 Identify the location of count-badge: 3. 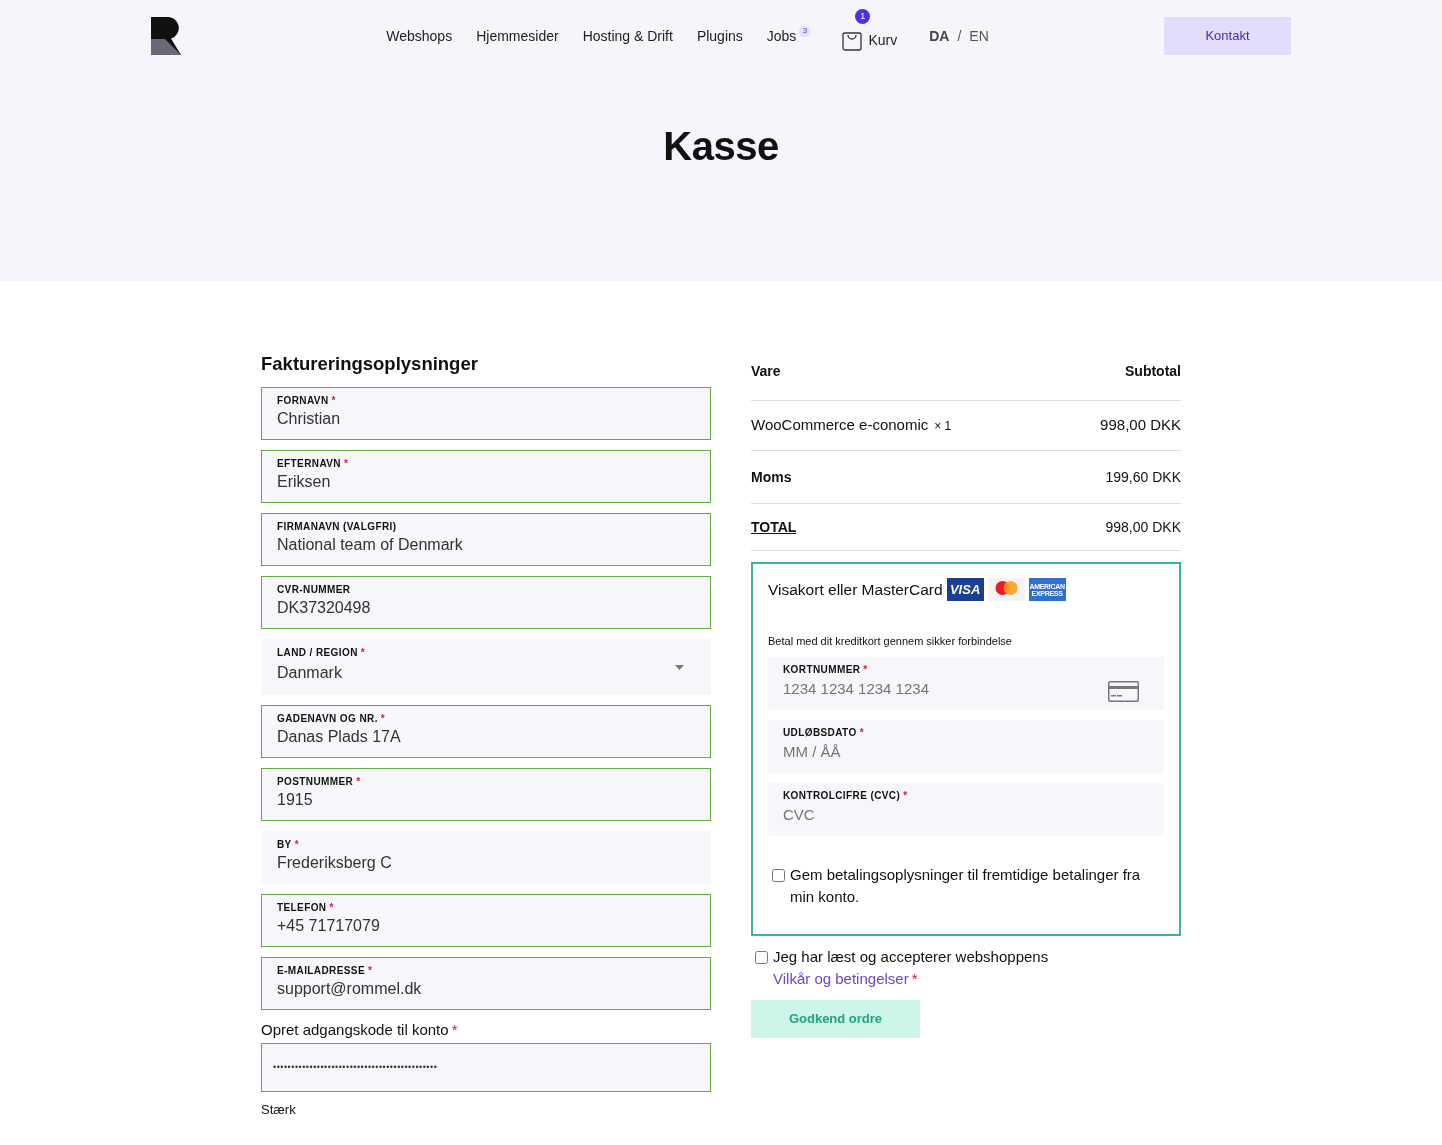
(805, 31).